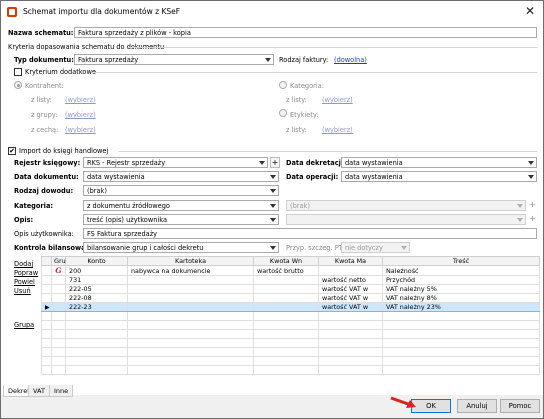 Image resolution: width=544 pixels, height=419 pixels. Describe the element at coordinates (24, 282) in the screenshot. I see `duplicate-link: Powiel` at that location.